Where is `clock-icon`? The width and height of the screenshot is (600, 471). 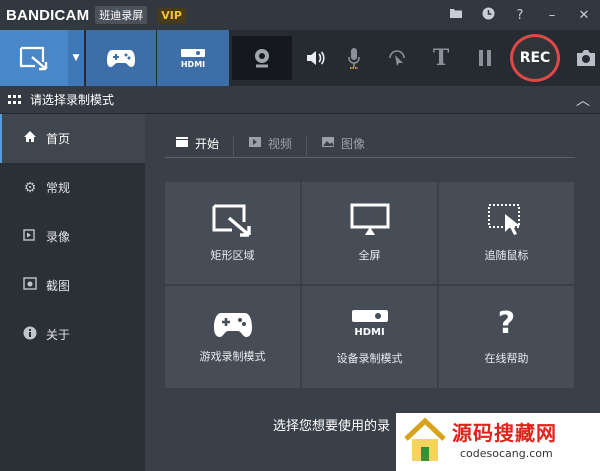
clock-icon is located at coordinates (488, 15).